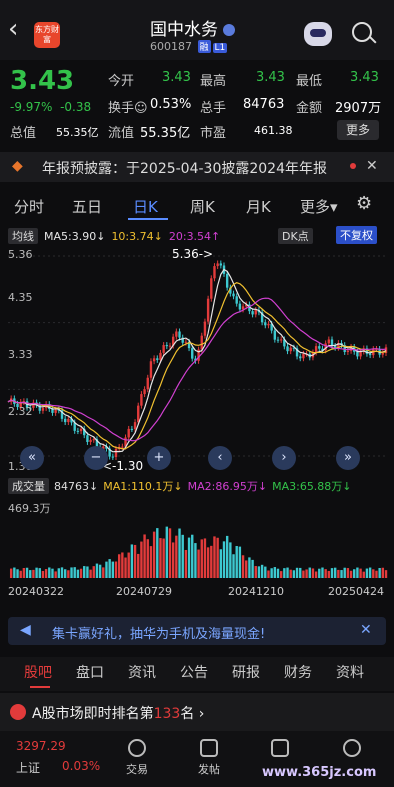 The width and height of the screenshot is (394, 787). What do you see at coordinates (356, 591) in the screenshot?
I see `date-label-4: 20250424` at bounding box center [356, 591].